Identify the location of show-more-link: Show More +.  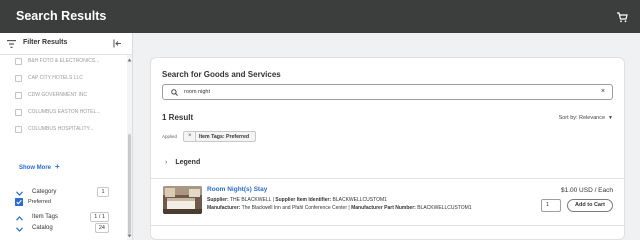
(39, 166).